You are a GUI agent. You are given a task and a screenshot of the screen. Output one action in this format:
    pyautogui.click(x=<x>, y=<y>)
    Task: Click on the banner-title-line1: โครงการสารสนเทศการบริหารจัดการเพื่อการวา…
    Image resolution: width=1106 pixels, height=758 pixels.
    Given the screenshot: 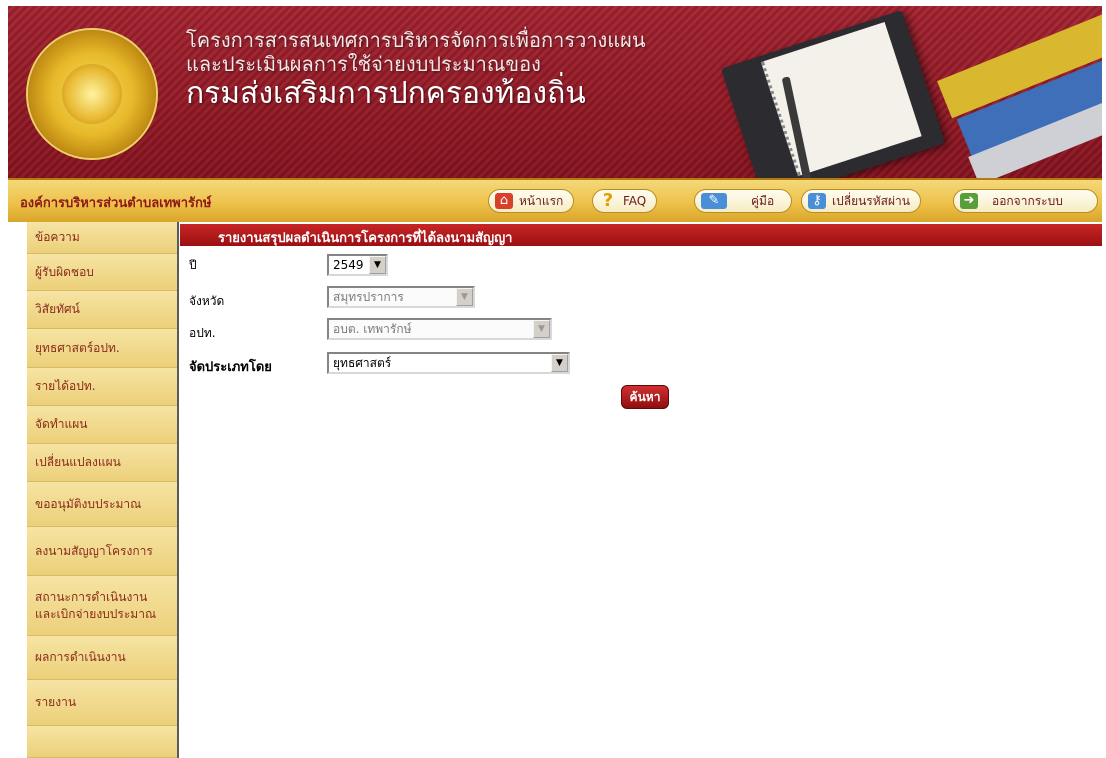 What is the action you would take?
    pyautogui.click(x=416, y=40)
    